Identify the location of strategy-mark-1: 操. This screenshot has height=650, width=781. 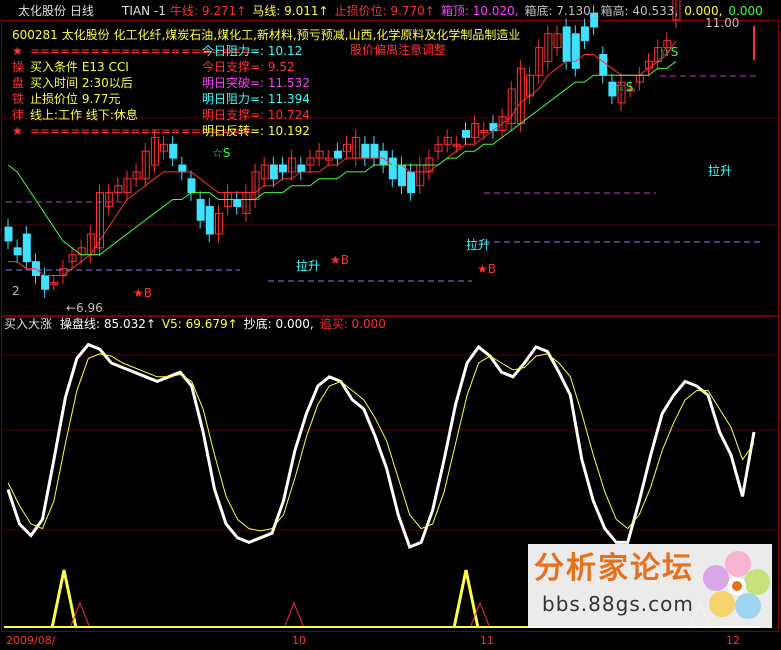
(18, 67).